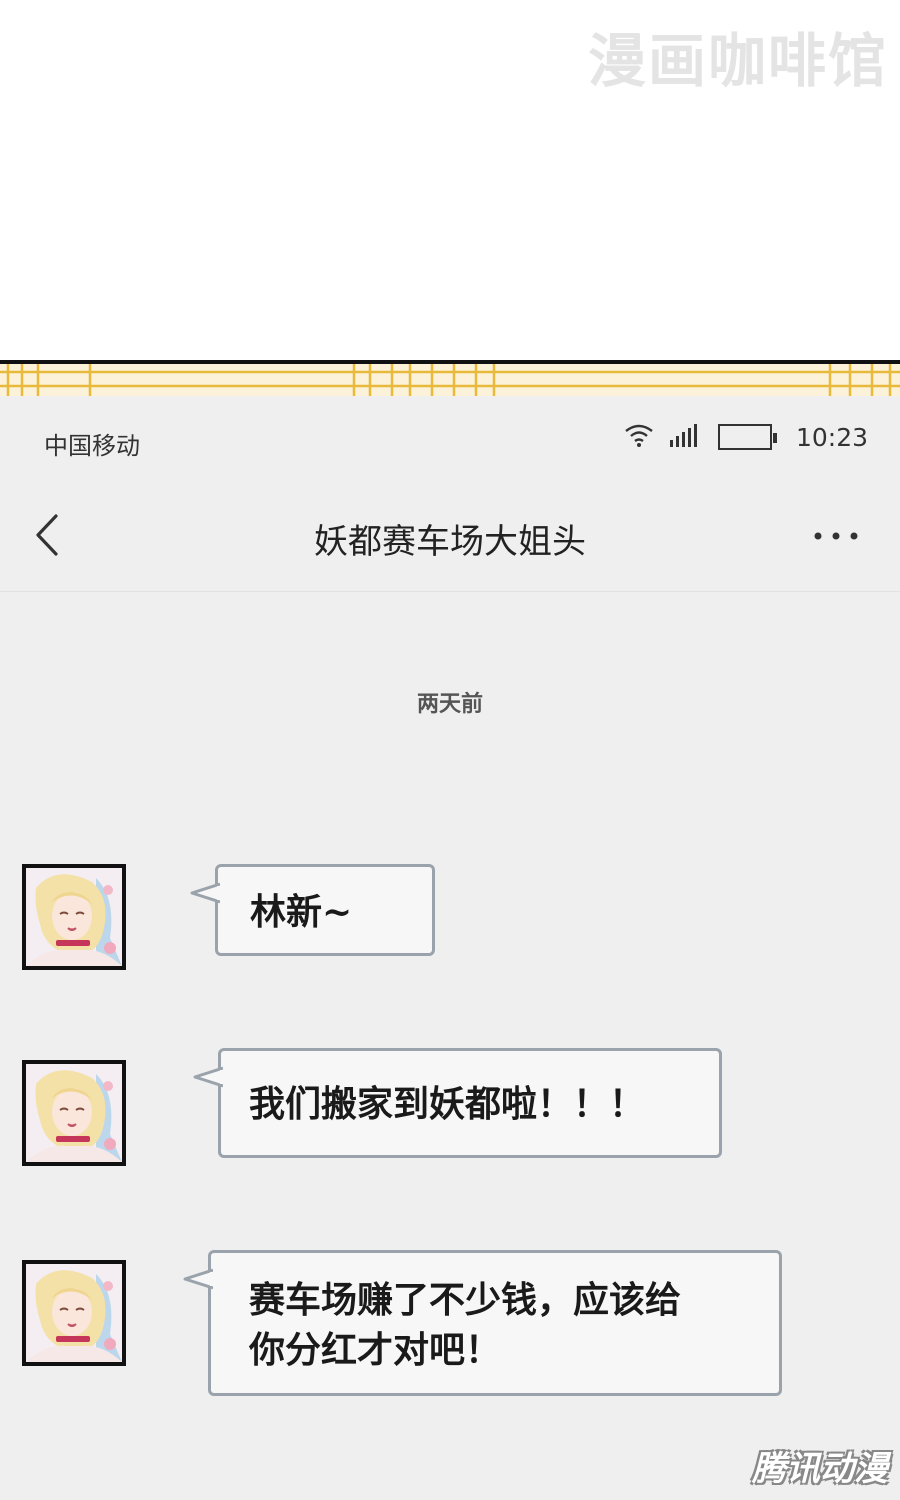  What do you see at coordinates (450, 441) in the screenshot?
I see `status-bar: 中国移动 10:23` at bounding box center [450, 441].